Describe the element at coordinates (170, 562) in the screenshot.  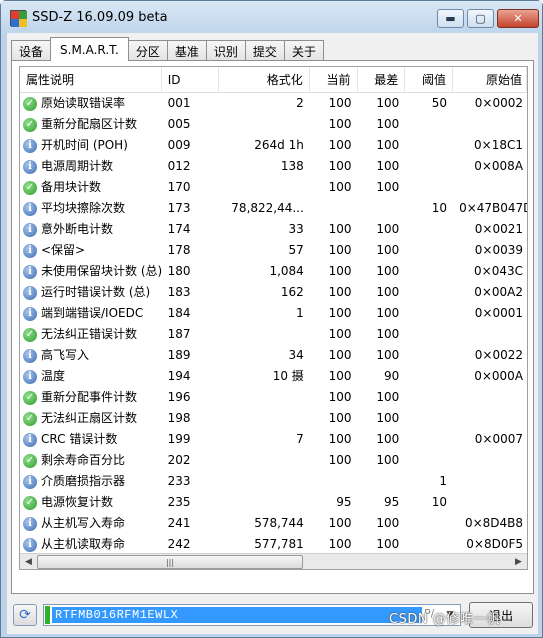
I see `scroll-thumb: |||` at that location.